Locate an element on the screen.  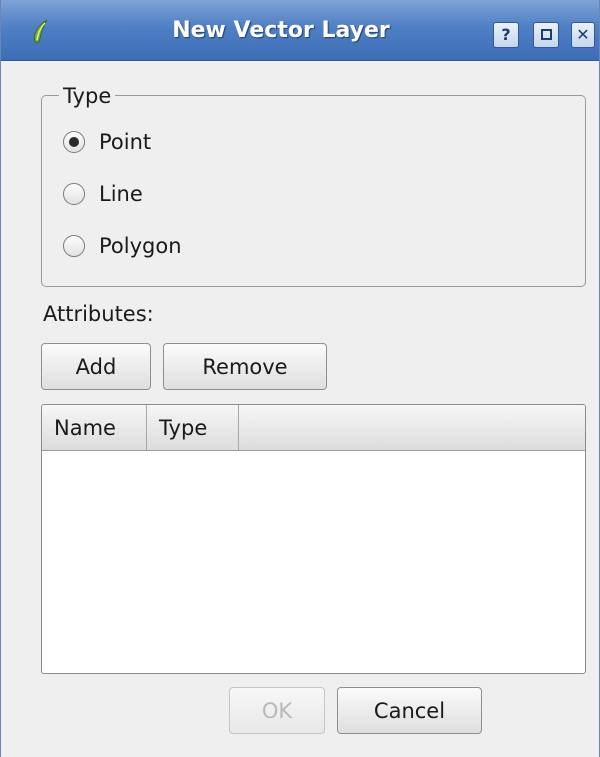
radio-line-label: Line is located at coordinates (121, 194).